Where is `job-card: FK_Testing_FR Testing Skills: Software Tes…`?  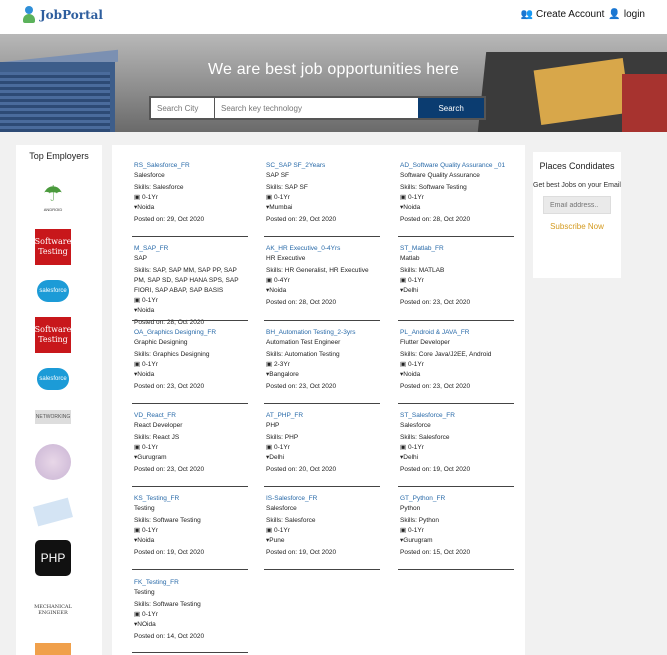
job-card: FK_Testing_FR Testing Skills: Software Tes… is located at coordinates (191, 610).